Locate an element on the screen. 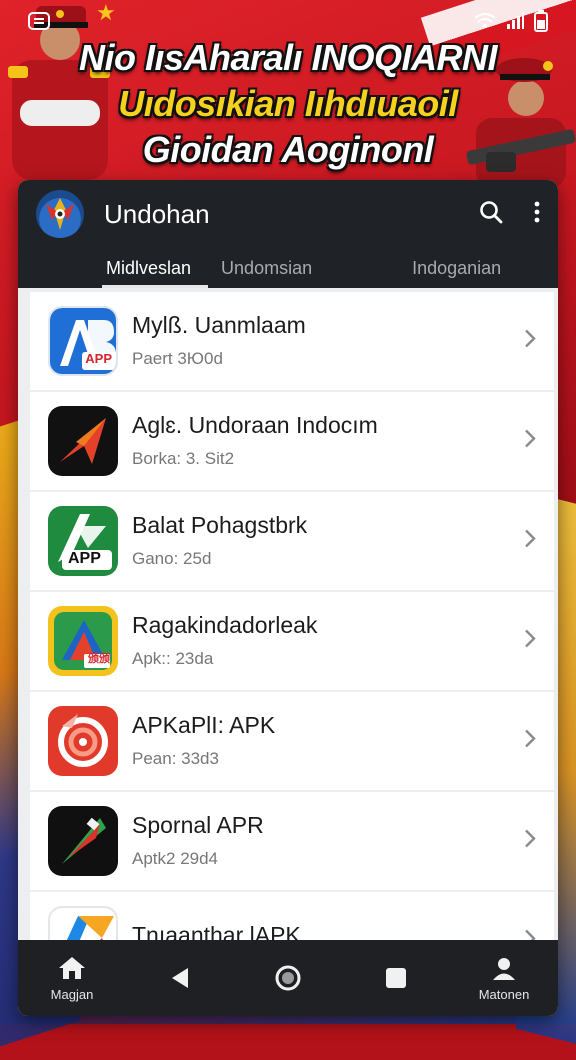 The image size is (576, 1060). headline-line-2: Uıdosıkian Iıhdıuaoil is located at coordinates (288, 103).